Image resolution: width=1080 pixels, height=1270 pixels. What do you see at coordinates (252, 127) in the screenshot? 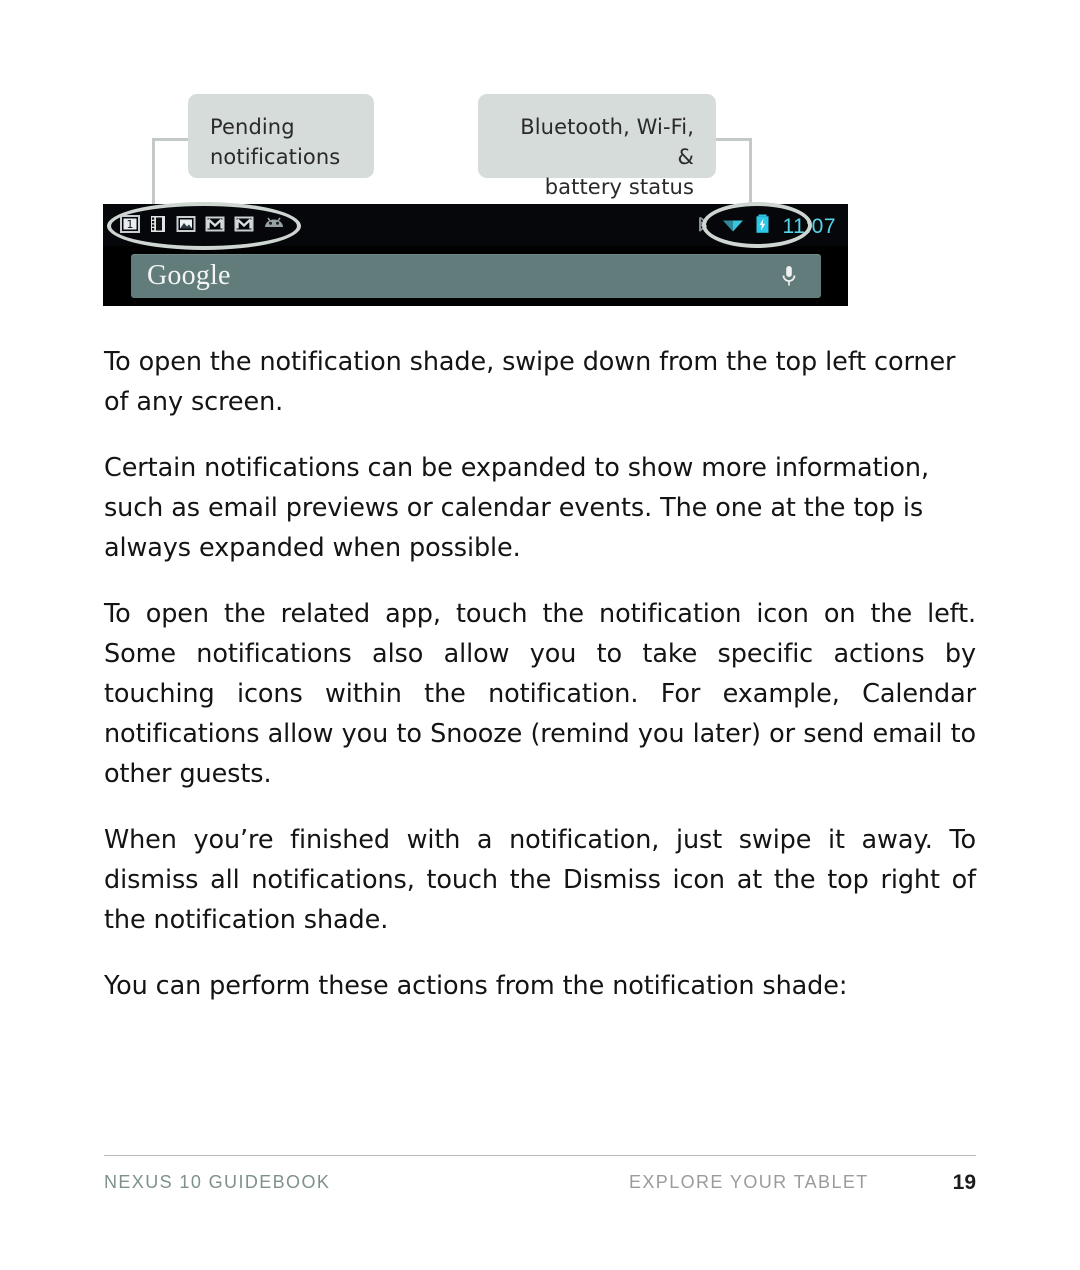
I see `callout-line-1: Pending` at bounding box center [252, 127].